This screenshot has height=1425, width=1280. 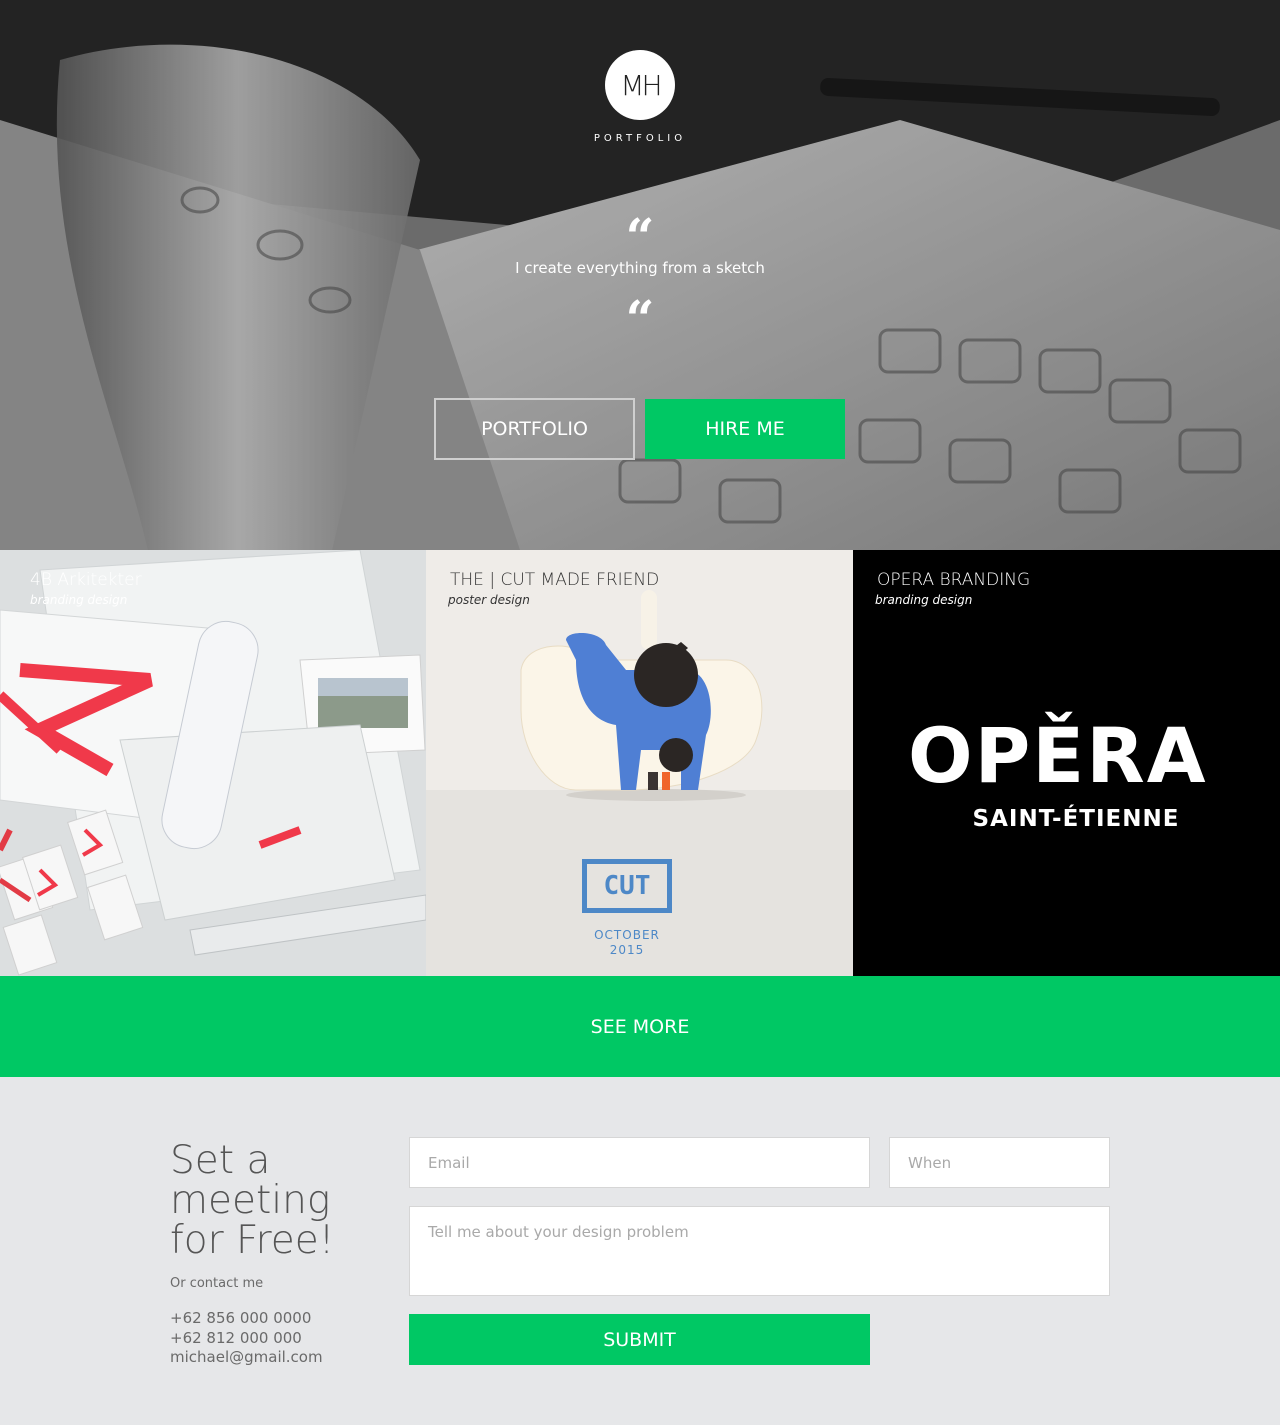 I want to click on contact-label: Or contact me, so click(x=217, y=1283).